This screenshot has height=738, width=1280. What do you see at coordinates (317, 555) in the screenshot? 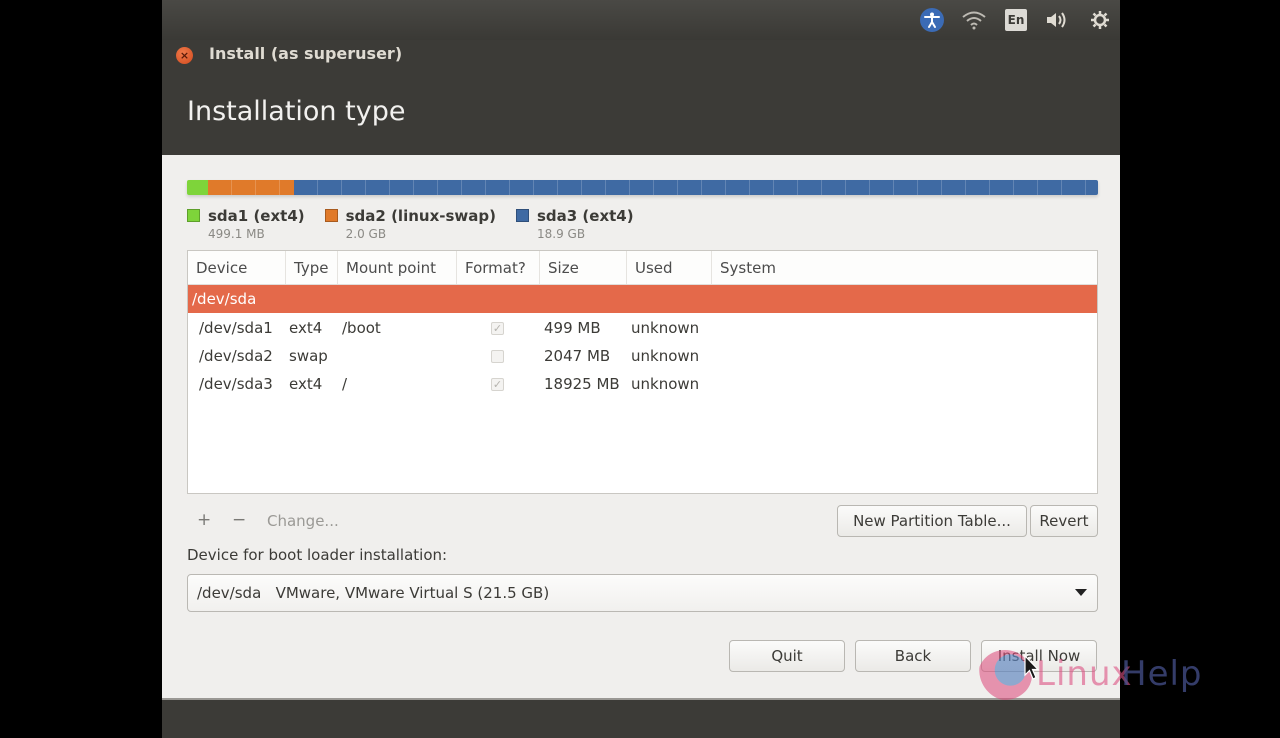
I see `bootloader-label: Device for boot loader installation:` at bounding box center [317, 555].